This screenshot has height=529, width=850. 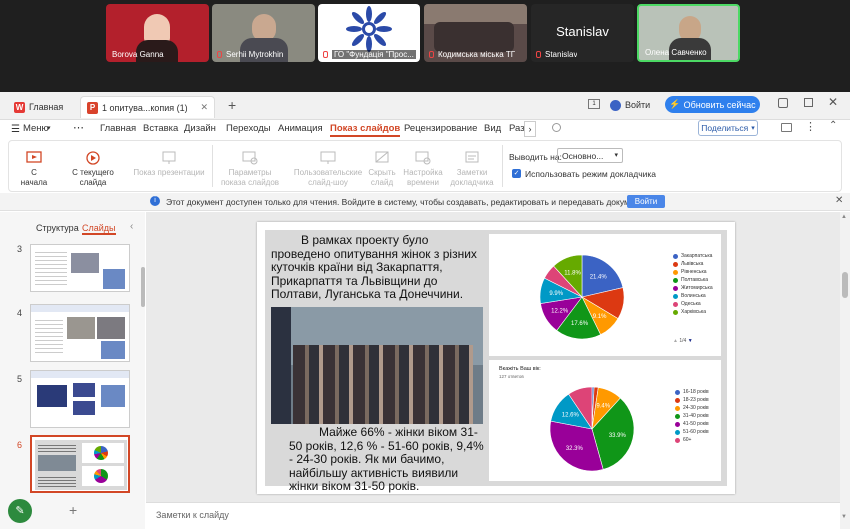 I want to click on window-count-icon: 1, so click(x=594, y=104).